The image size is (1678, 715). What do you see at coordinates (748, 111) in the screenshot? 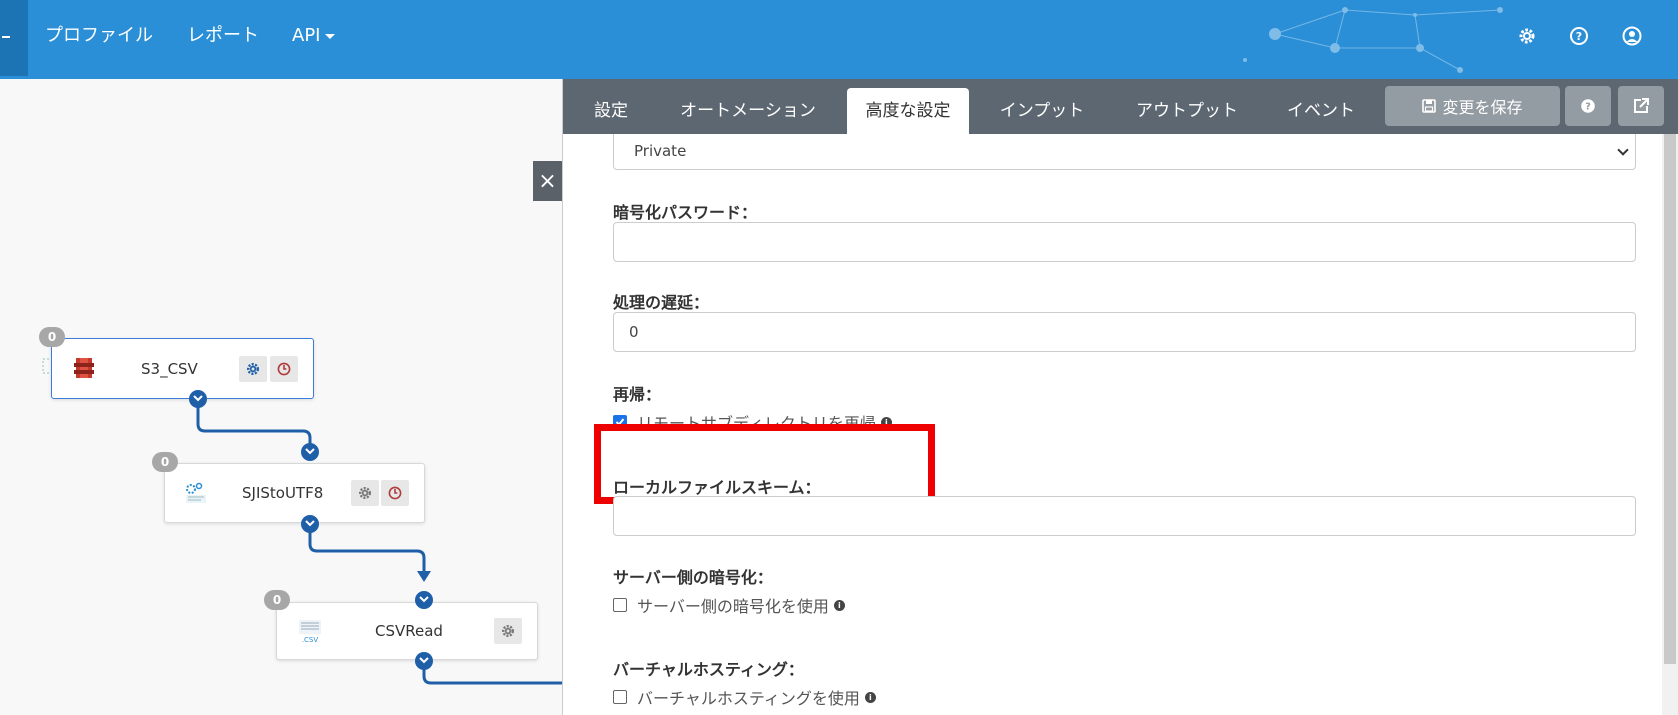
I see `tab-automation: オートメーション` at bounding box center [748, 111].